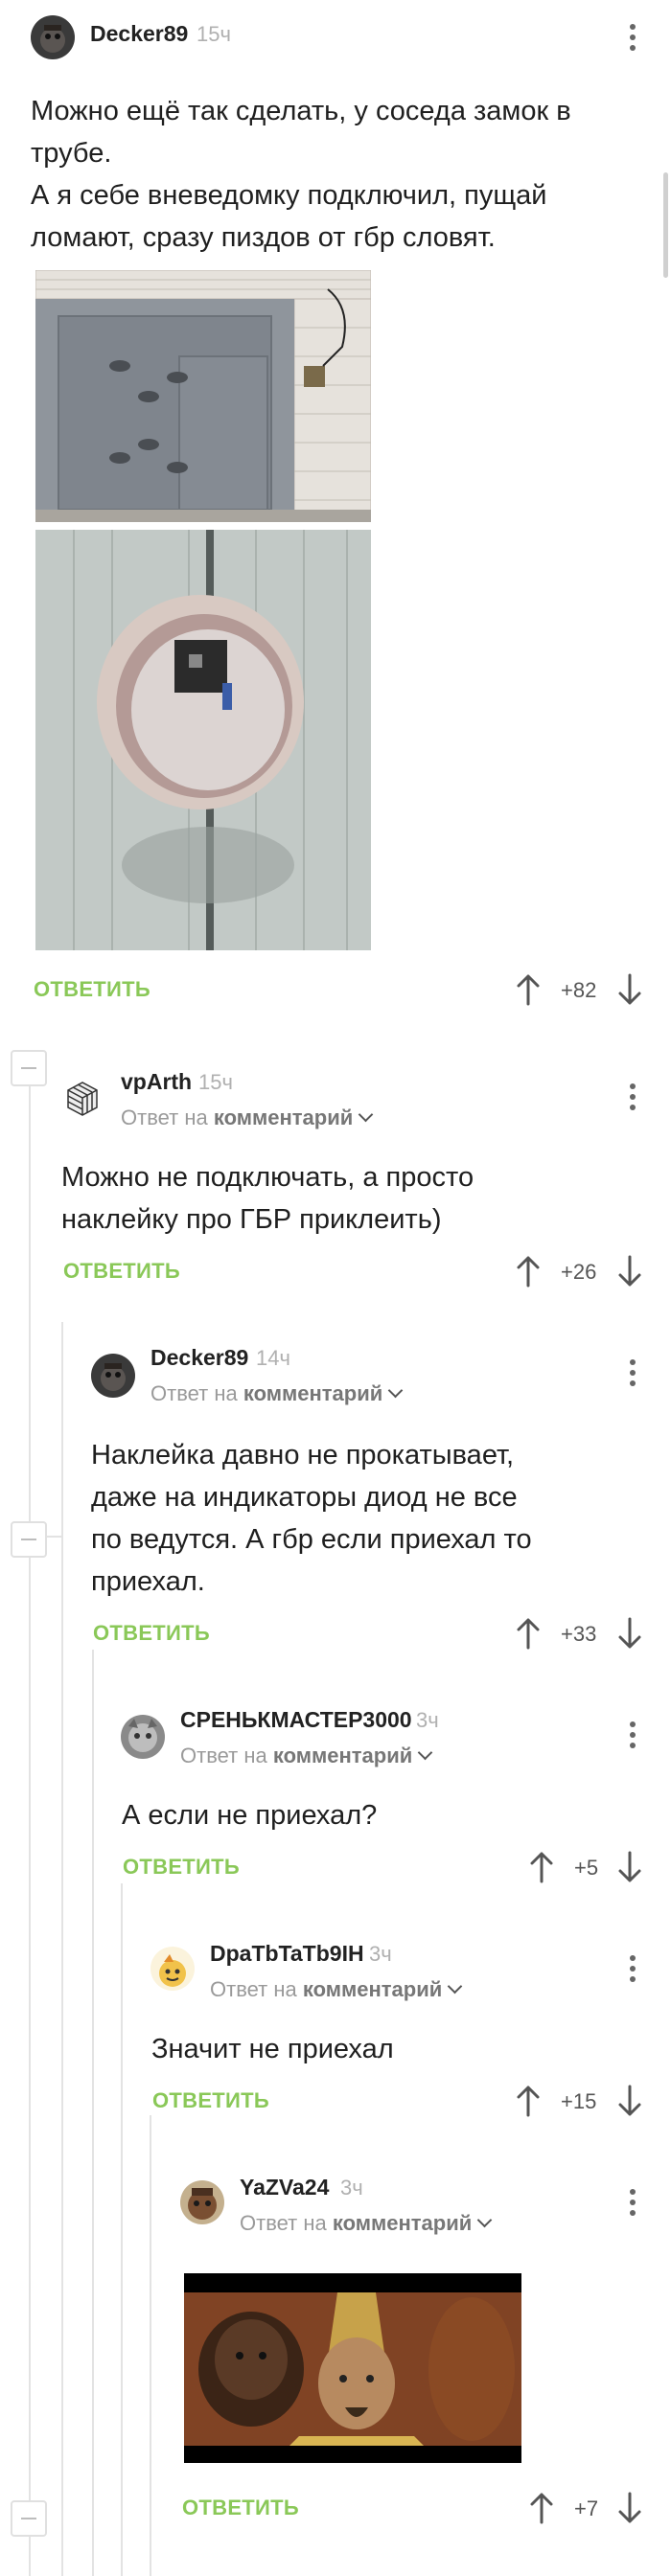 Image resolution: width=671 pixels, height=2576 pixels. What do you see at coordinates (273, 1358) in the screenshot?
I see `comment-time: 14ч` at bounding box center [273, 1358].